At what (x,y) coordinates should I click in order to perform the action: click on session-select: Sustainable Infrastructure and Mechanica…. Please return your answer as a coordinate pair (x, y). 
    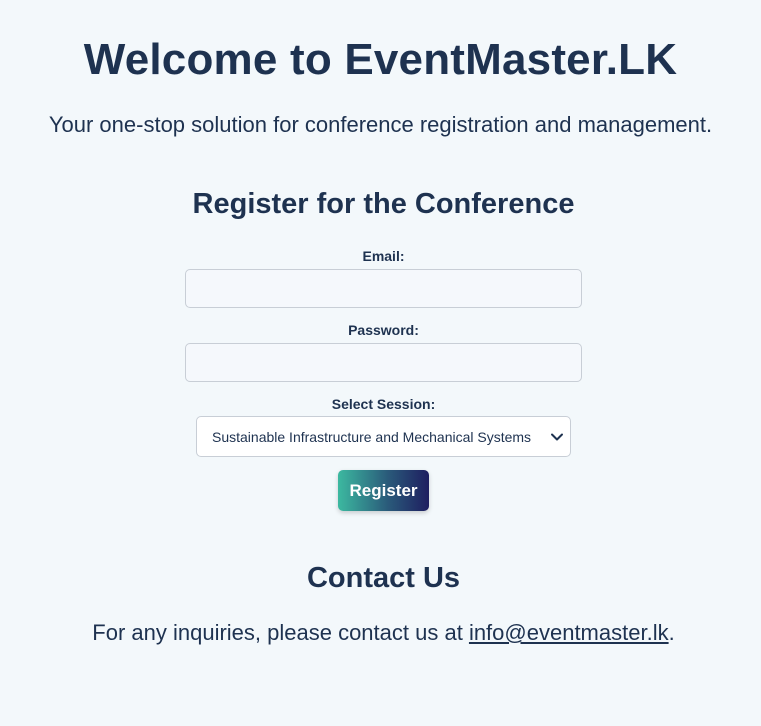
    Looking at the image, I should click on (383, 436).